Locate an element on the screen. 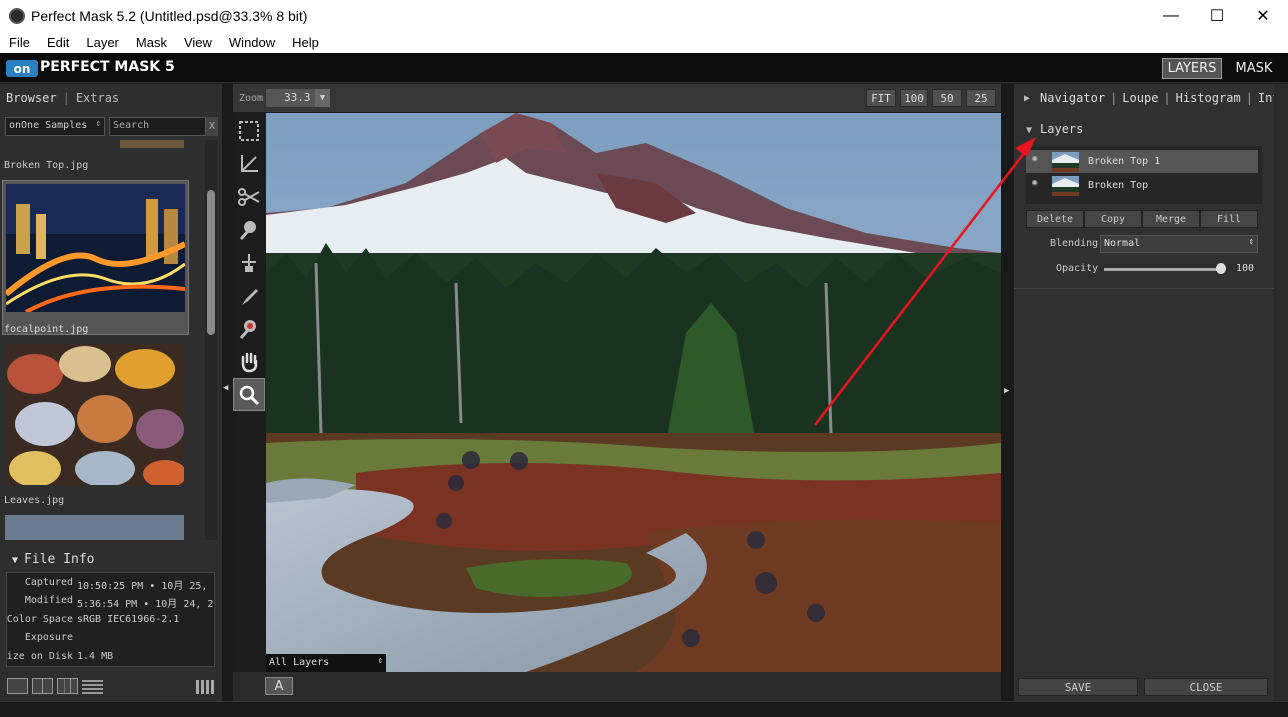  menu-layer: Layer is located at coordinates (102, 42).